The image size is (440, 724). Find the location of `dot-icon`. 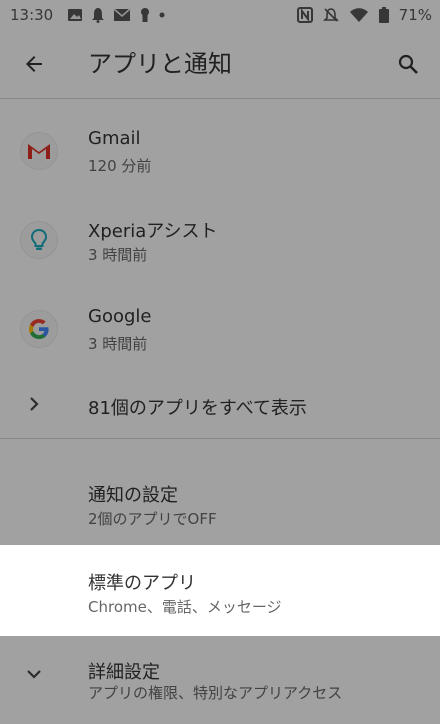

dot-icon is located at coordinates (162, 15).